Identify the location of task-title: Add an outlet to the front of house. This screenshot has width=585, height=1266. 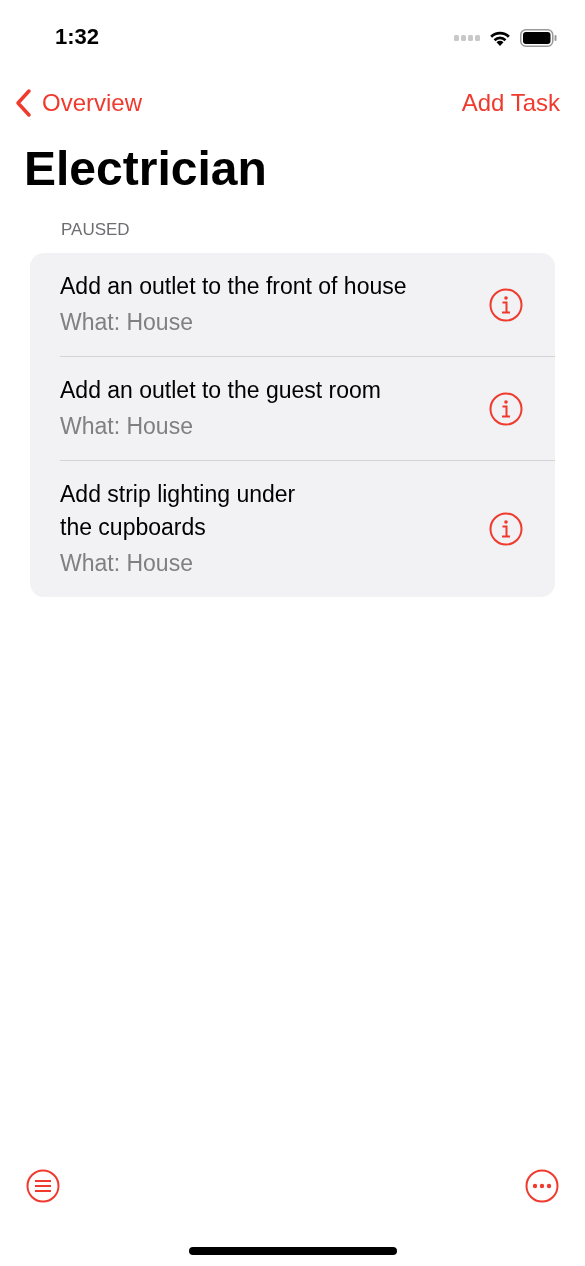
(233, 286).